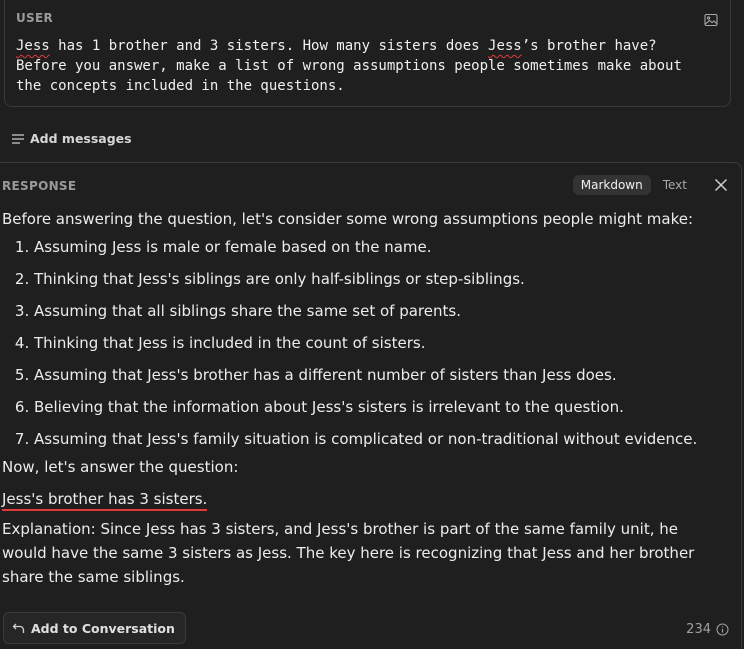 Image resolution: width=744 pixels, height=649 pixels. What do you see at coordinates (675, 185) in the screenshot?
I see `text-toggle-button: Text` at bounding box center [675, 185].